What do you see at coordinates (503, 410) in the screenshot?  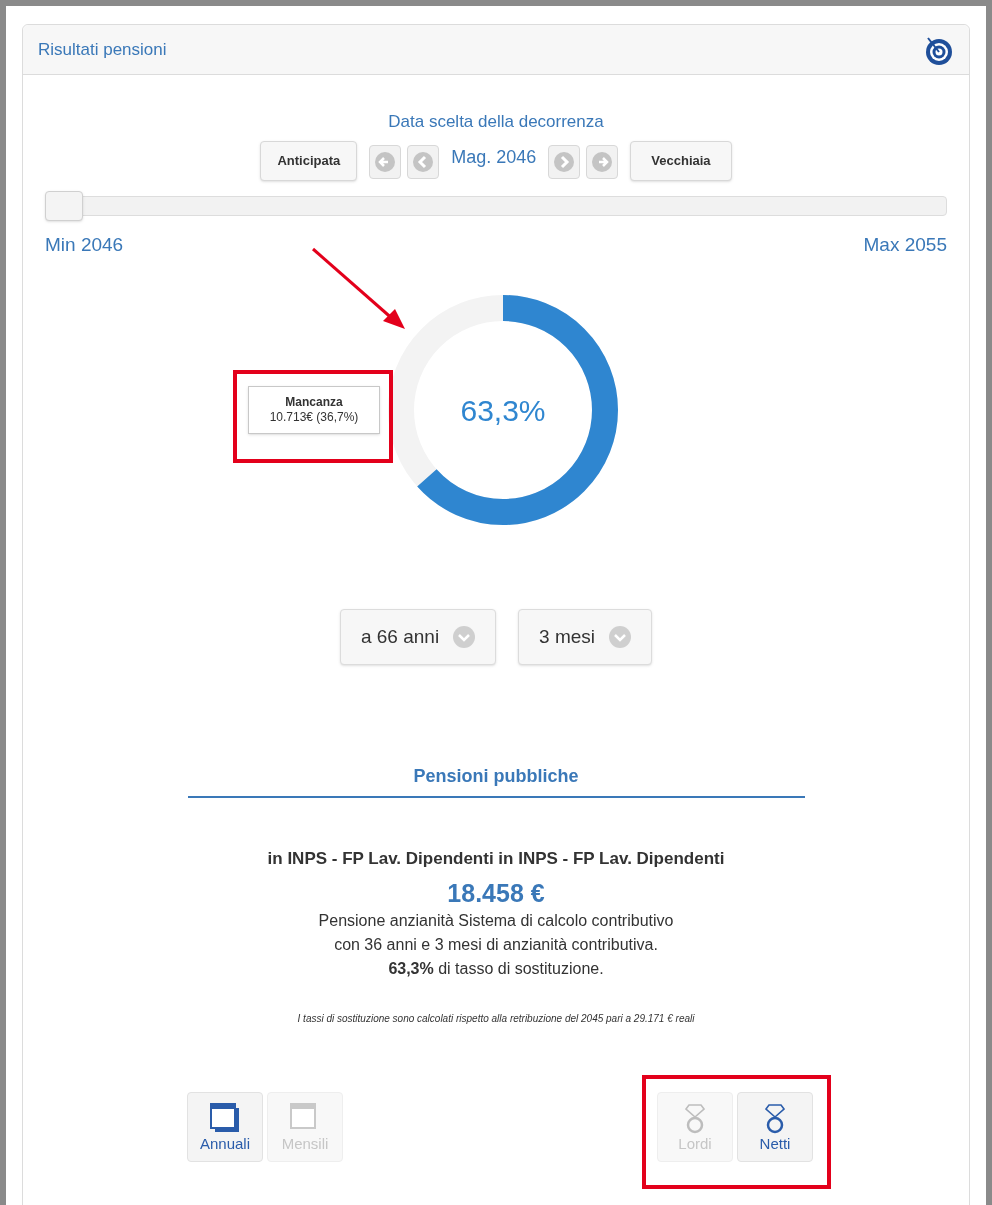 I see `gauge-value: 63,3%` at bounding box center [503, 410].